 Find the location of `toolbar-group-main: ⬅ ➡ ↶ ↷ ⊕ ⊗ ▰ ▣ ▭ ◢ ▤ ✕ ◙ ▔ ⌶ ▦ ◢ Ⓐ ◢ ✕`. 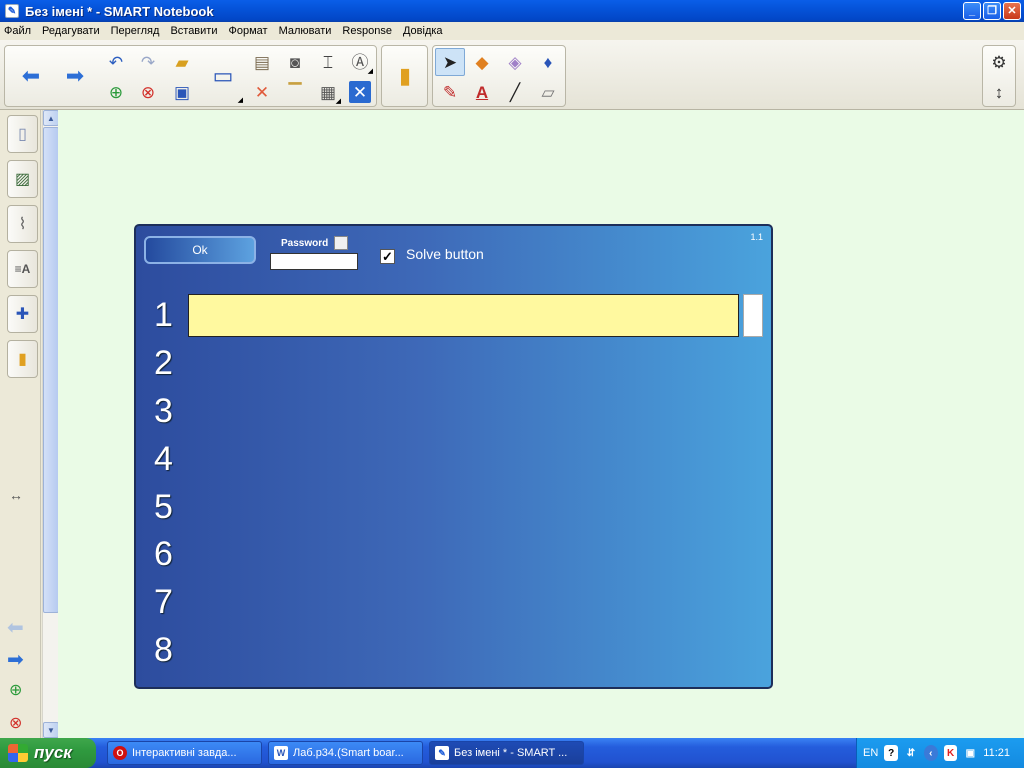

toolbar-group-main: ⬅ ➡ ↶ ↷ ⊕ ⊗ ▰ ▣ ▭ ◢ ▤ ✕ ◙ ▔ ⌶ ▦ ◢ Ⓐ ◢ ✕ is located at coordinates (190, 76).